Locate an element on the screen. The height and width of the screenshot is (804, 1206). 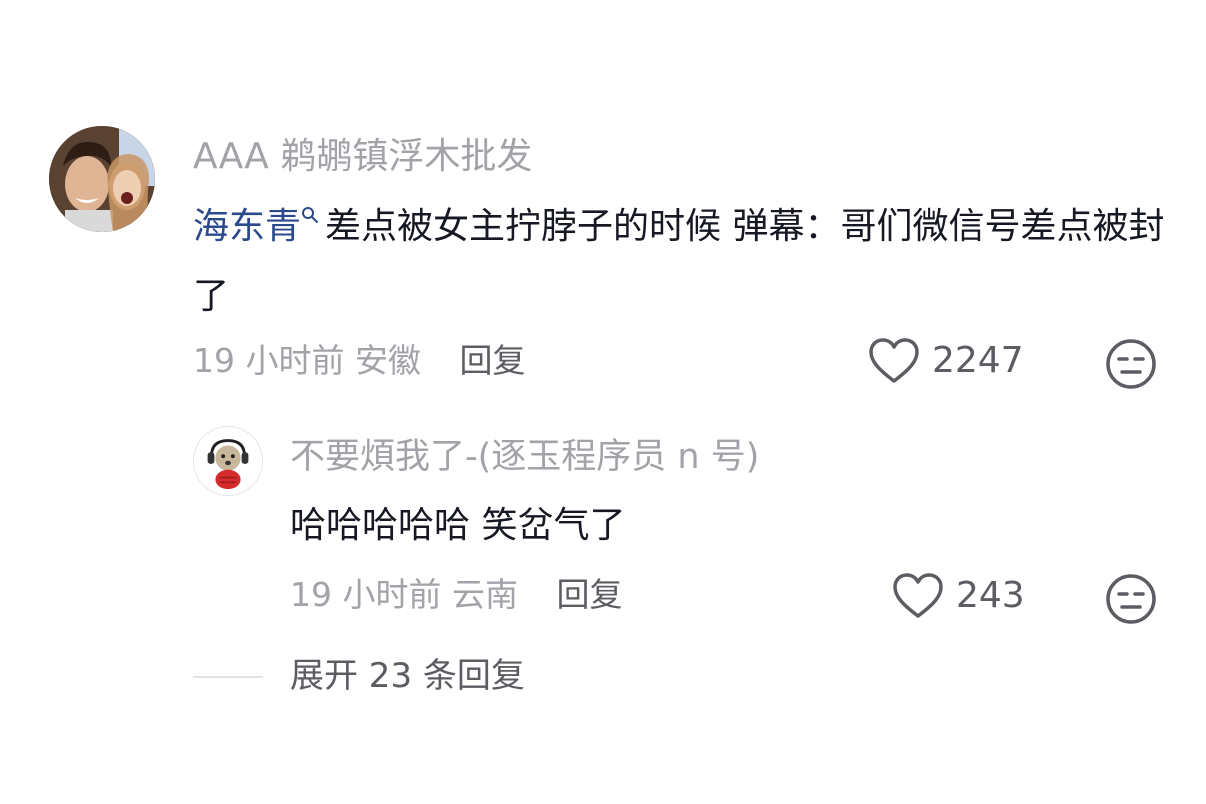
avatar is located at coordinates (102, 179).